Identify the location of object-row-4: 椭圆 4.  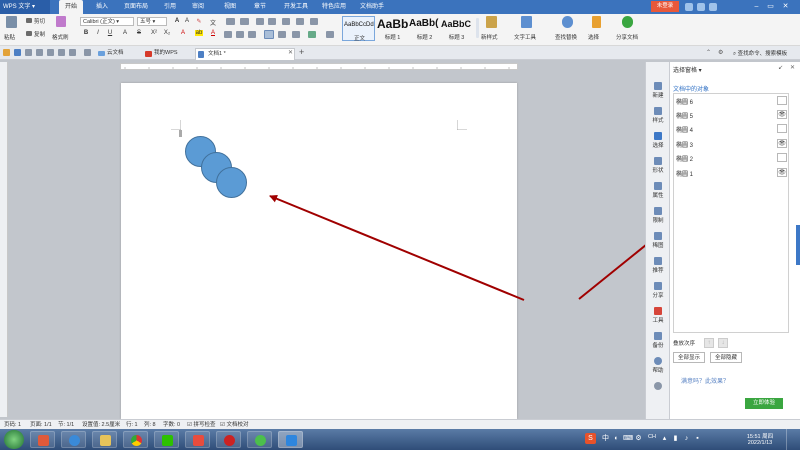
(731, 128).